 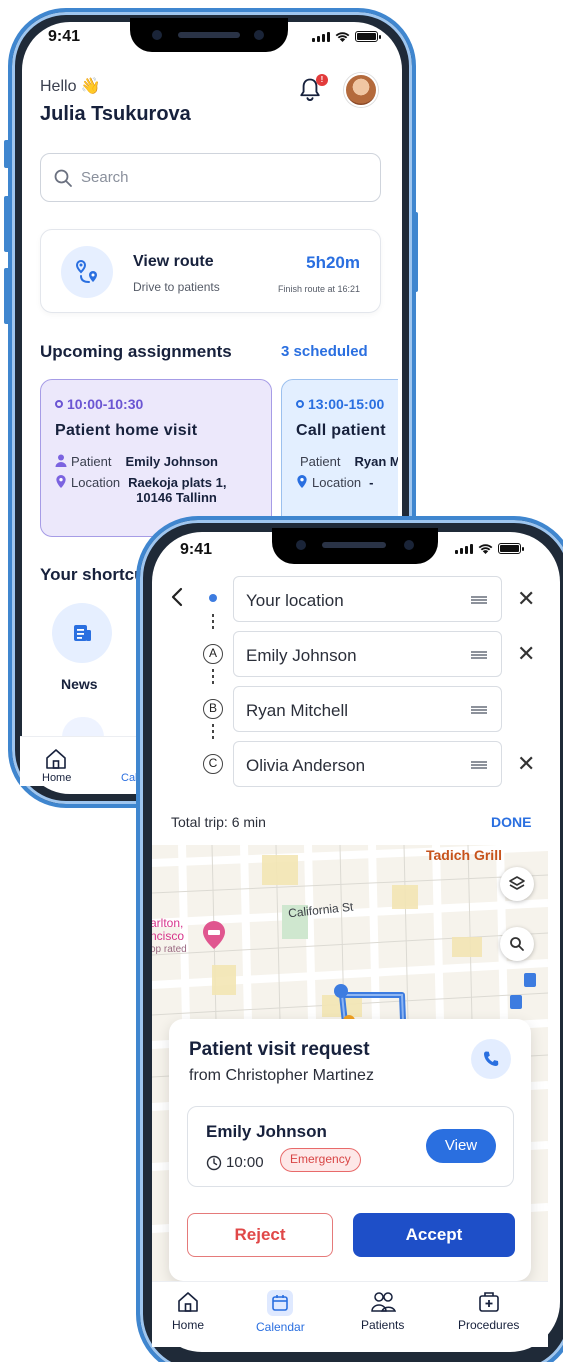 I want to click on phone1-notch, so click(x=209, y=35).